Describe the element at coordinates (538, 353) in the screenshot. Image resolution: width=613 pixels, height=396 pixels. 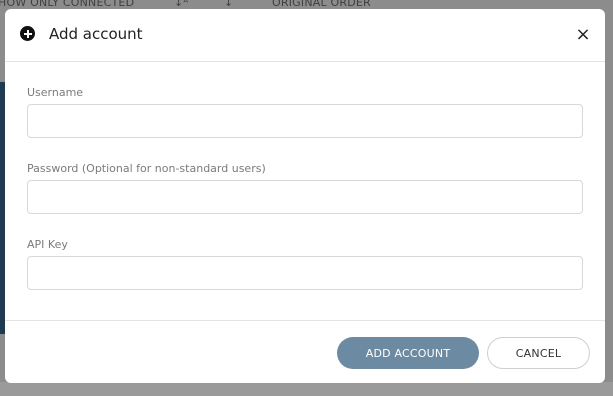
I see `cancel-button: CANCEL` at that location.